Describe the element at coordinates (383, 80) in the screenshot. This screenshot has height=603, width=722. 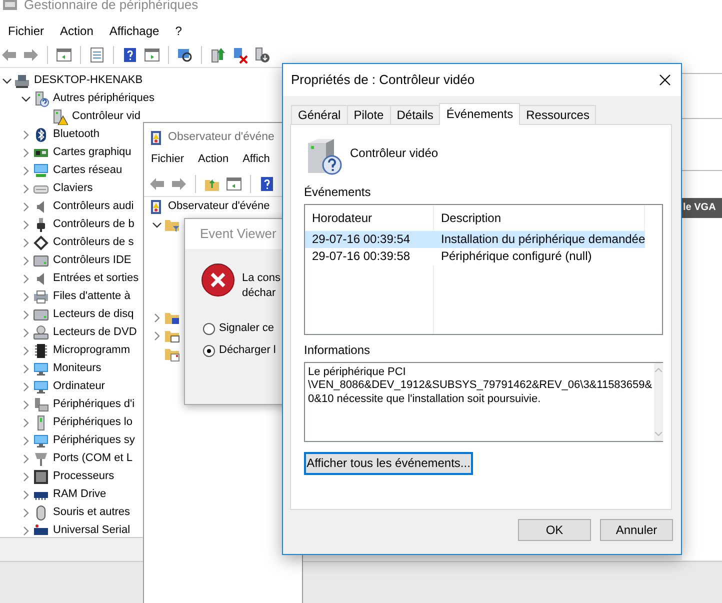
I see `window-title: Propriétés de : Contrôleur vidéo` at that location.